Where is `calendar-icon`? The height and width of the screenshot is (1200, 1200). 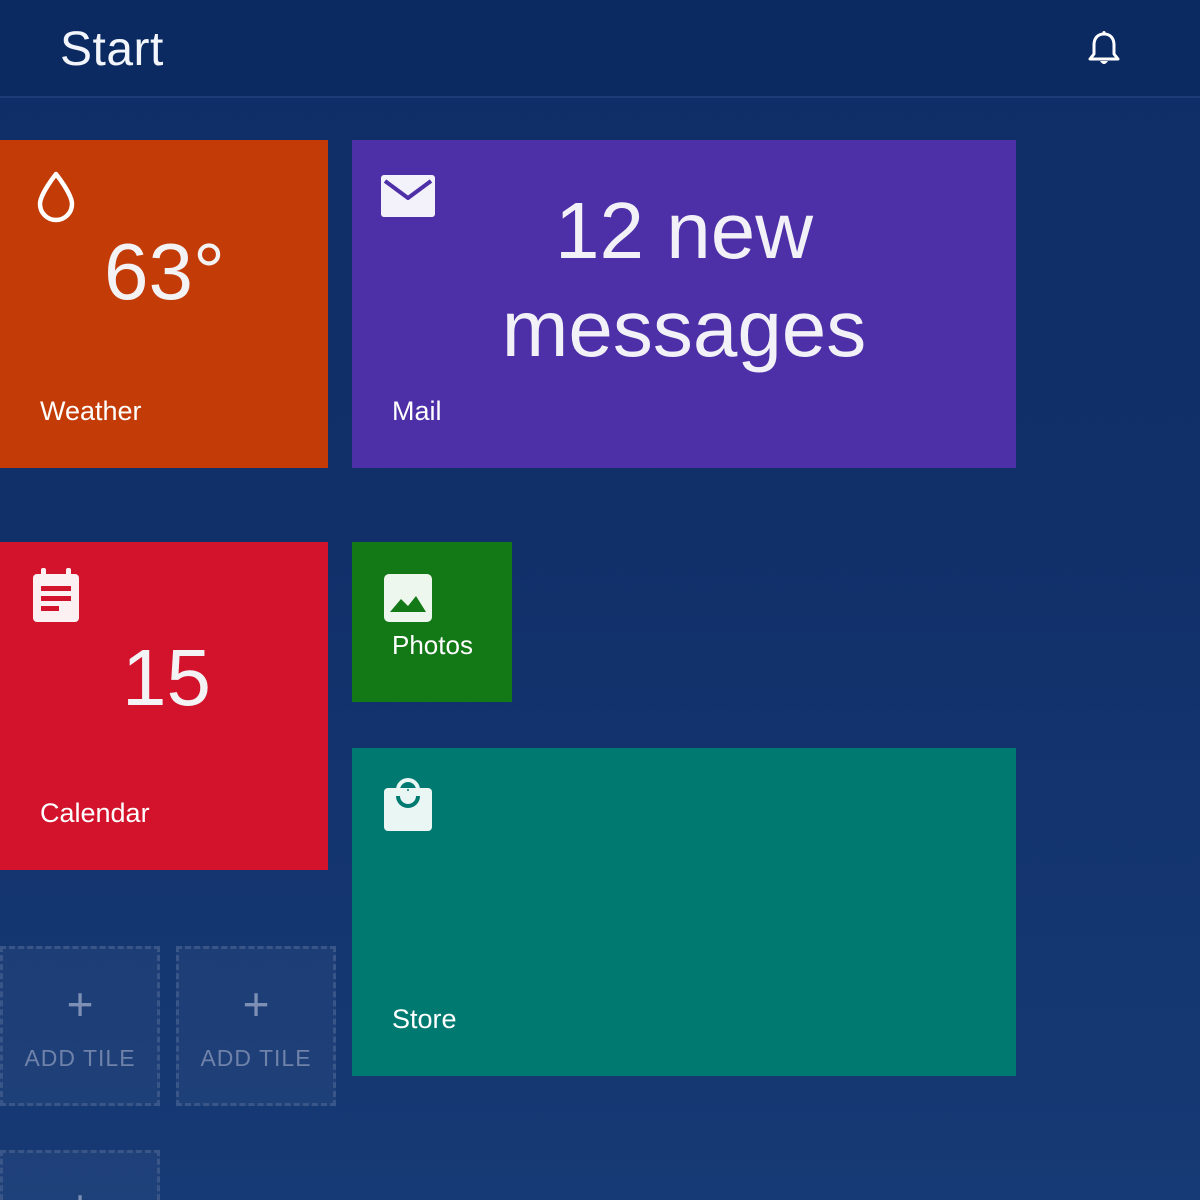 calendar-icon is located at coordinates (56, 598).